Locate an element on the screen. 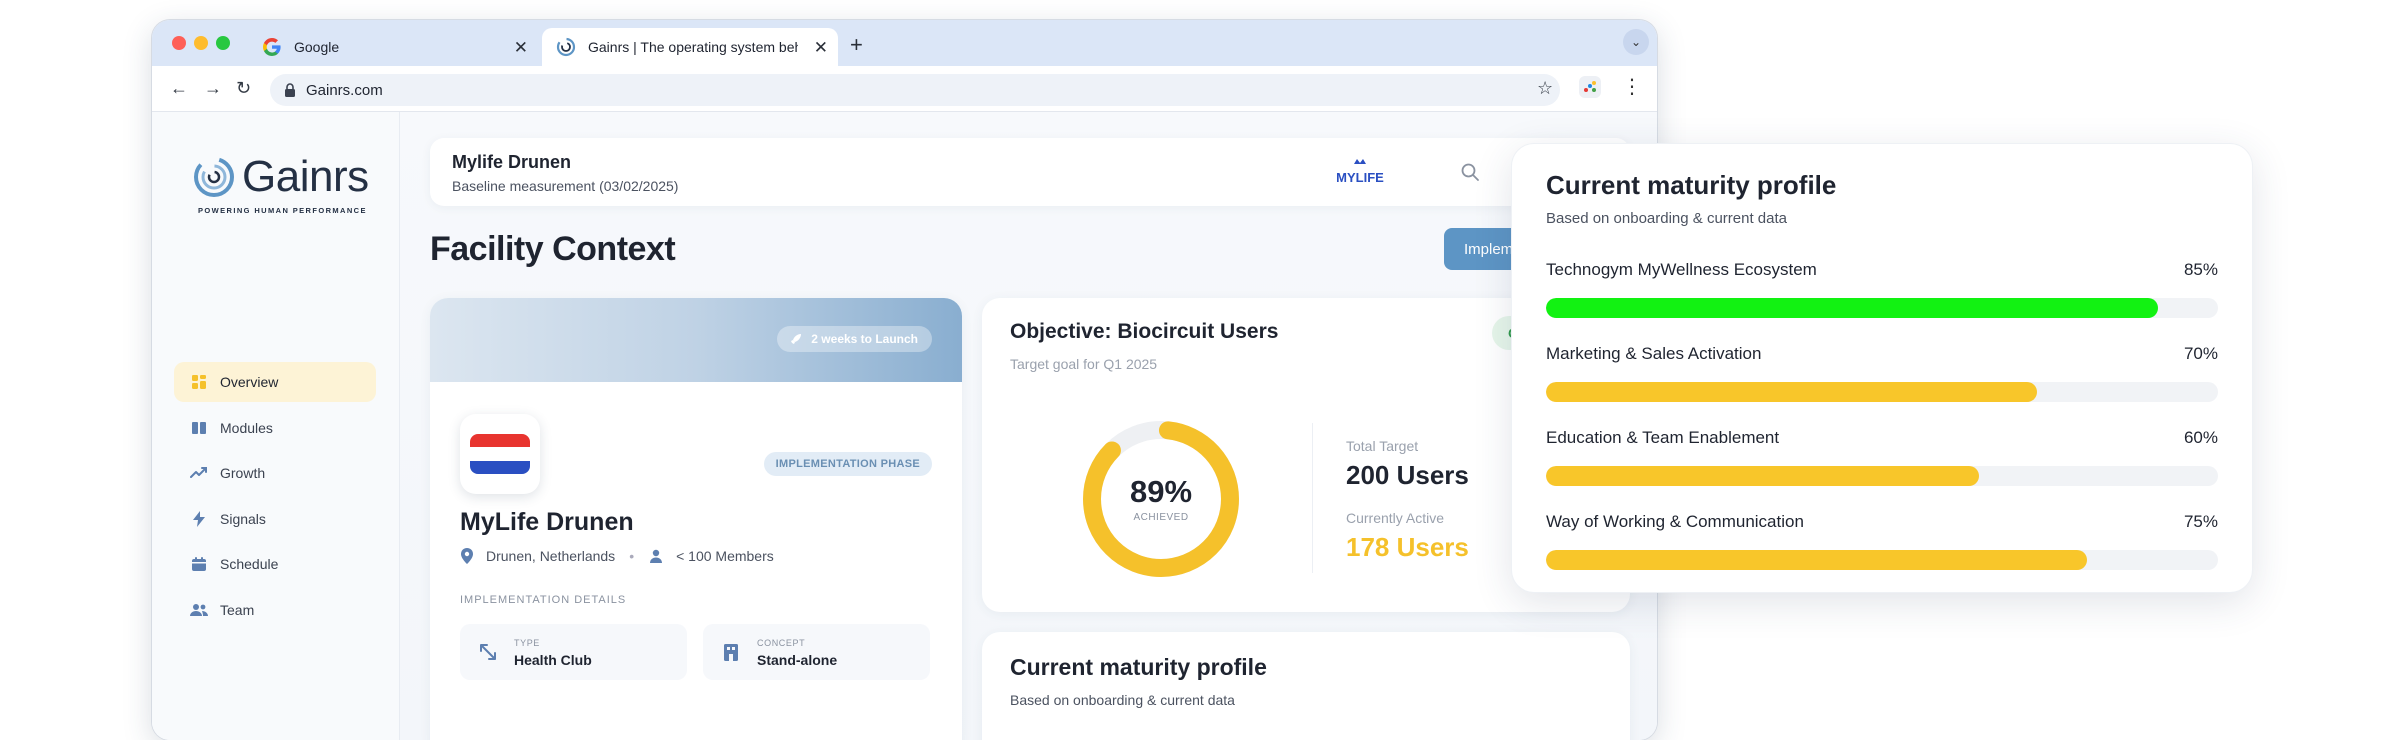  maturity-row-percent: 70% is located at coordinates (2200, 353).